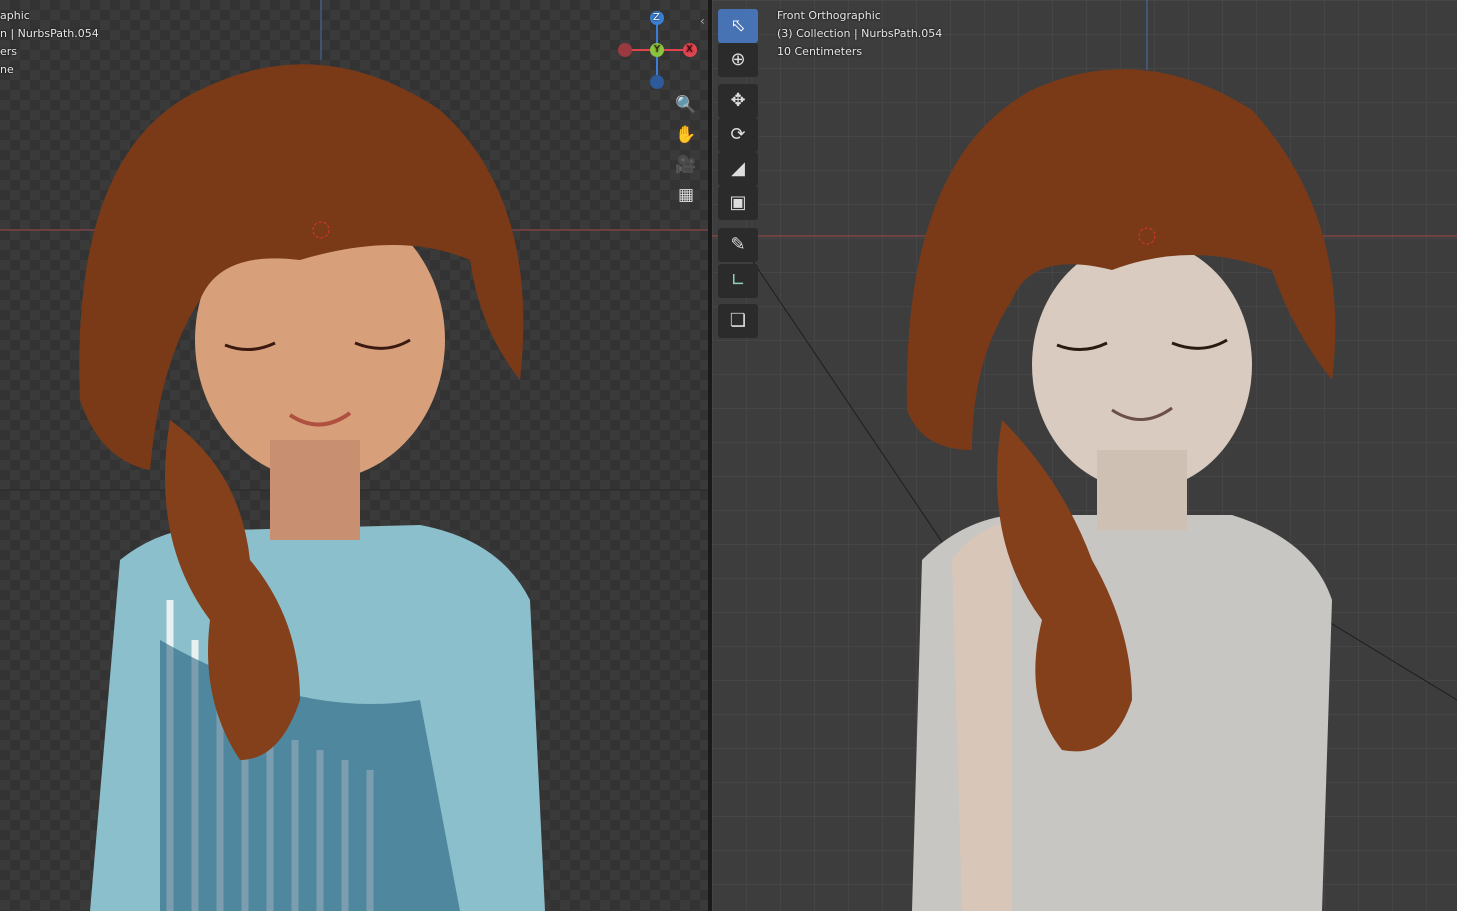  Describe the element at coordinates (686, 195) in the screenshot. I see `grid-icon: ▦` at that location.